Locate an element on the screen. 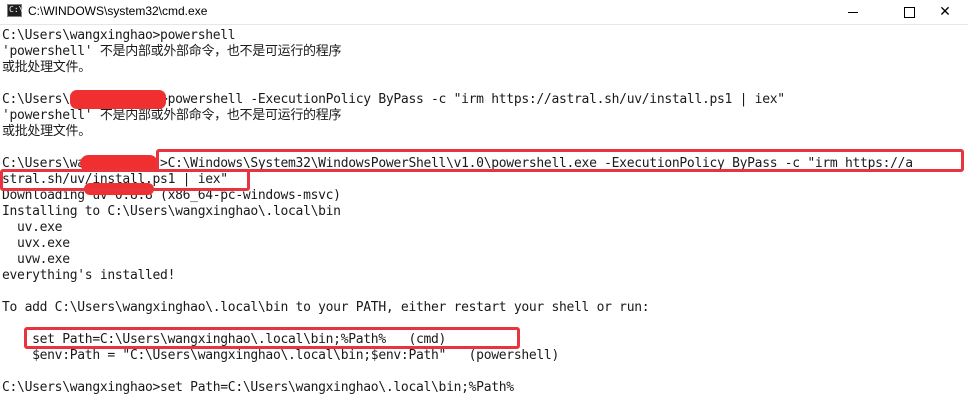 The width and height of the screenshot is (968, 401). redaction-mark is located at coordinates (118, 99).